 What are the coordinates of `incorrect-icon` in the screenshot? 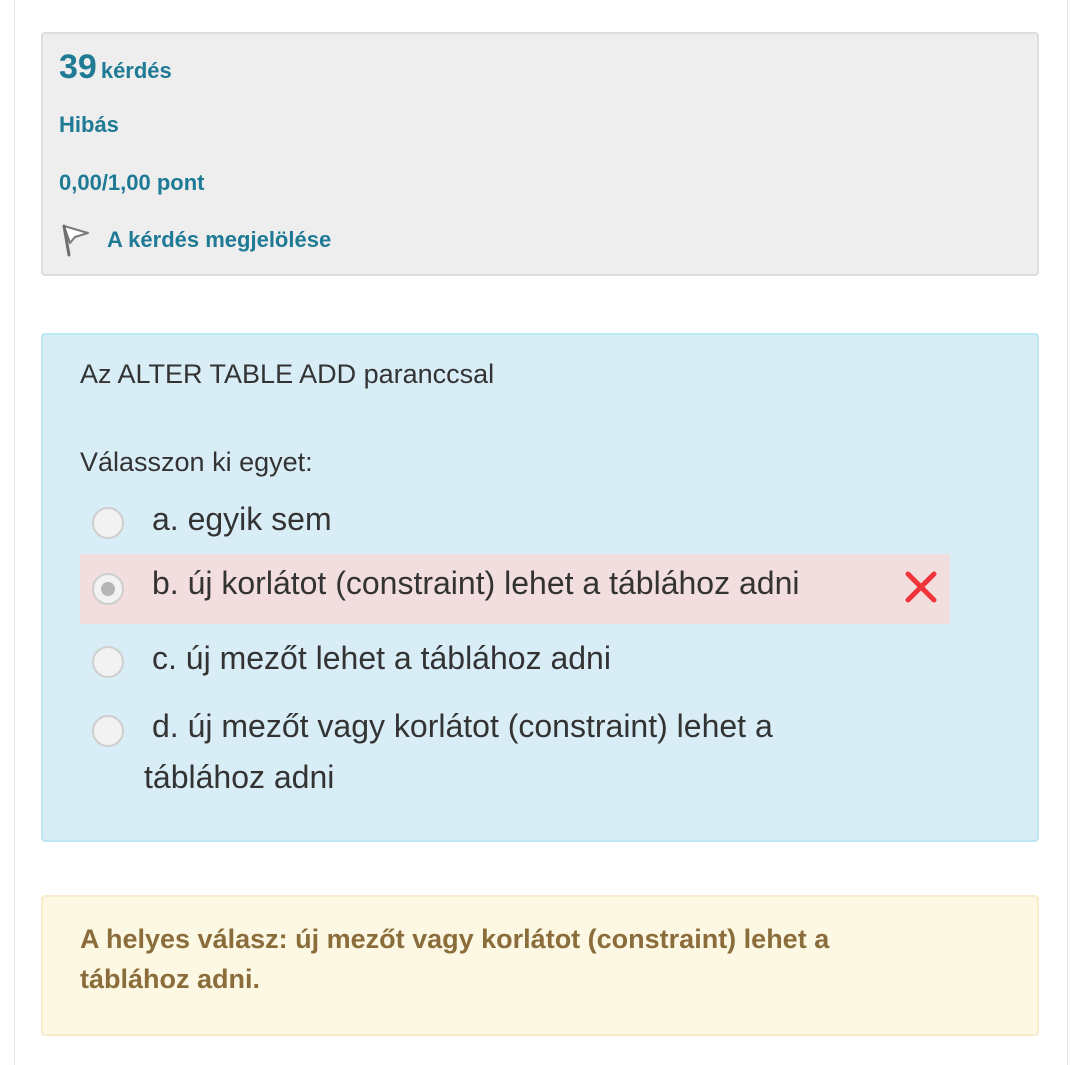 It's located at (921, 587).